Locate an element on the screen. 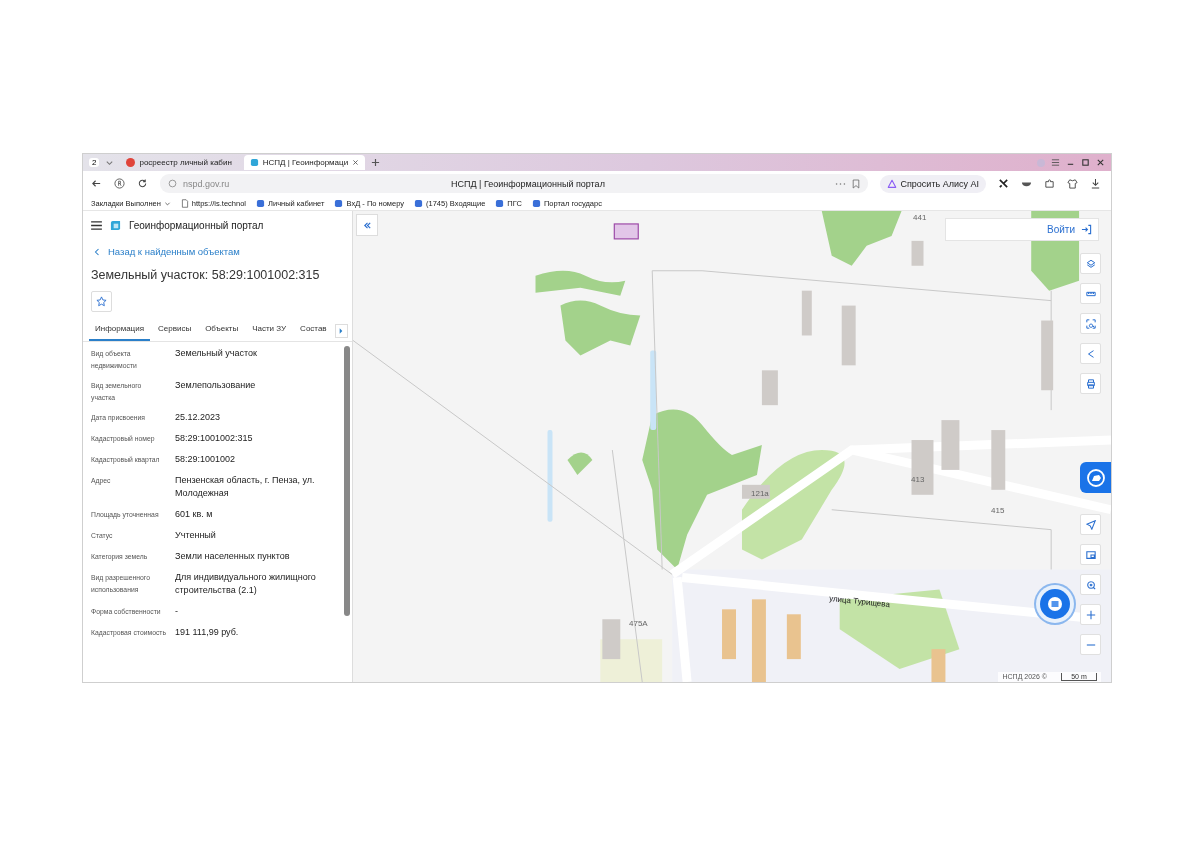  house-number: 475А is located at coordinates (638, 623).